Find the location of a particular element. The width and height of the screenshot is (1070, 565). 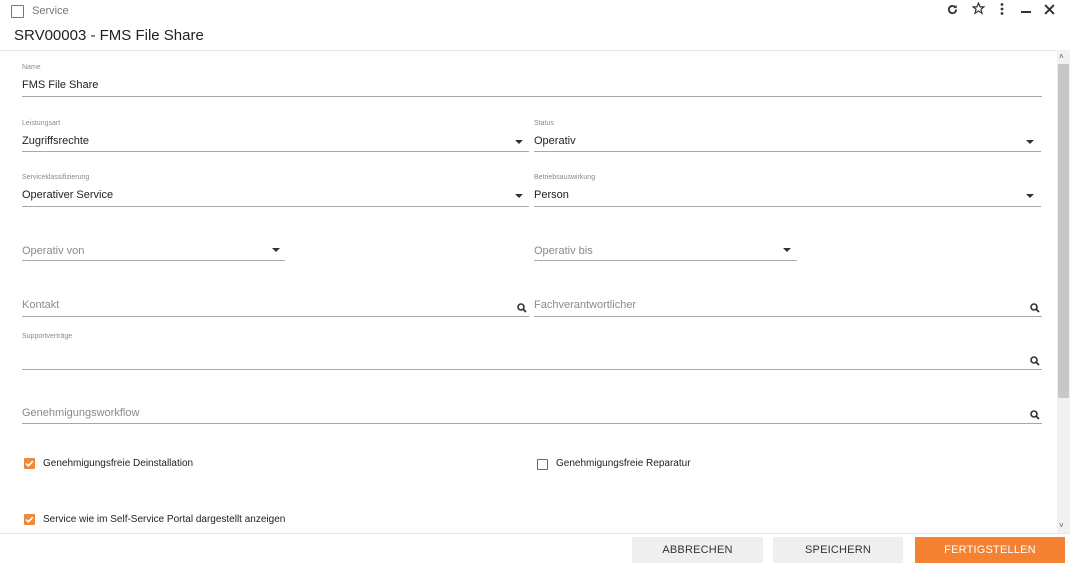

scroll-down-icon: ˅ is located at coordinates (1061, 525).